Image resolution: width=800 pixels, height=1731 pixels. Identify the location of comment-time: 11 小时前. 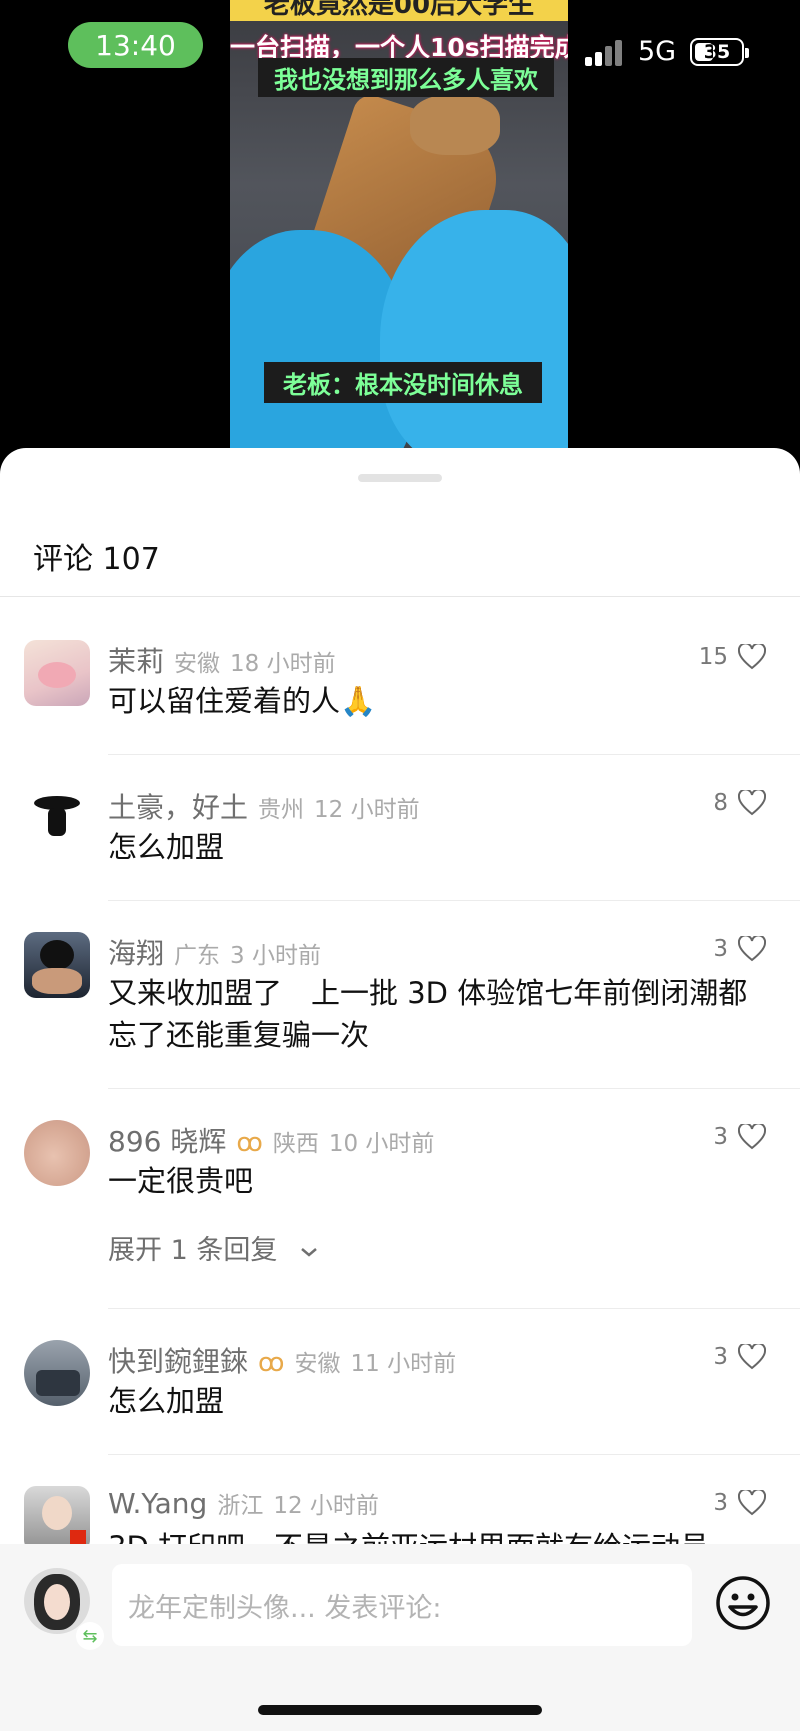
(403, 1364).